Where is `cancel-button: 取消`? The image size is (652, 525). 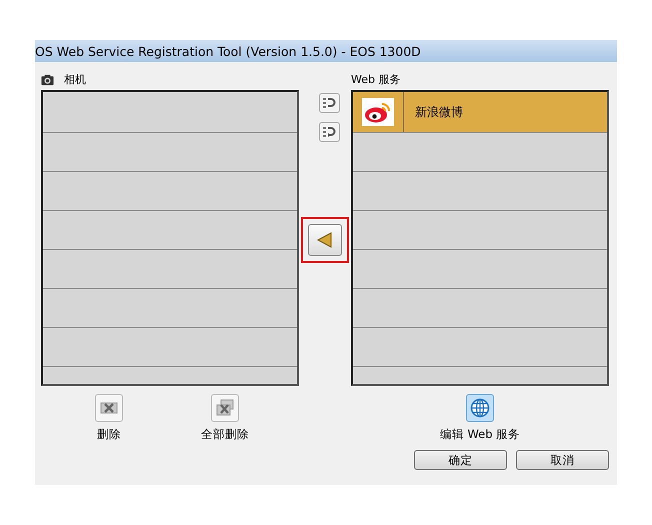 cancel-button: 取消 is located at coordinates (562, 460).